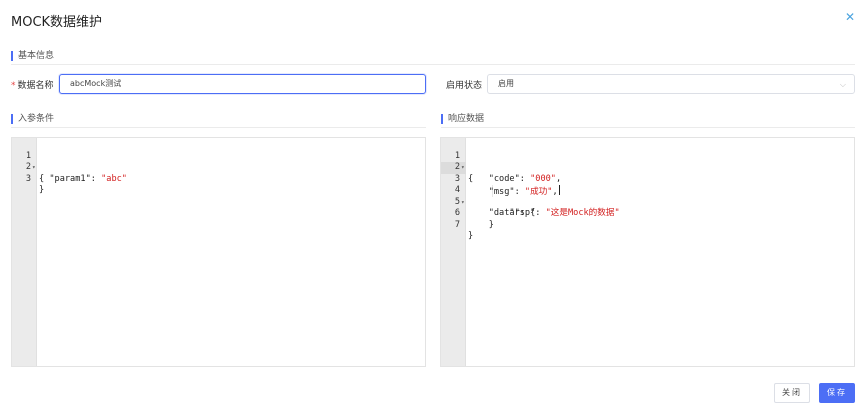  What do you see at coordinates (464, 86) in the screenshot?
I see `status-label: 启用状态` at bounding box center [464, 86].